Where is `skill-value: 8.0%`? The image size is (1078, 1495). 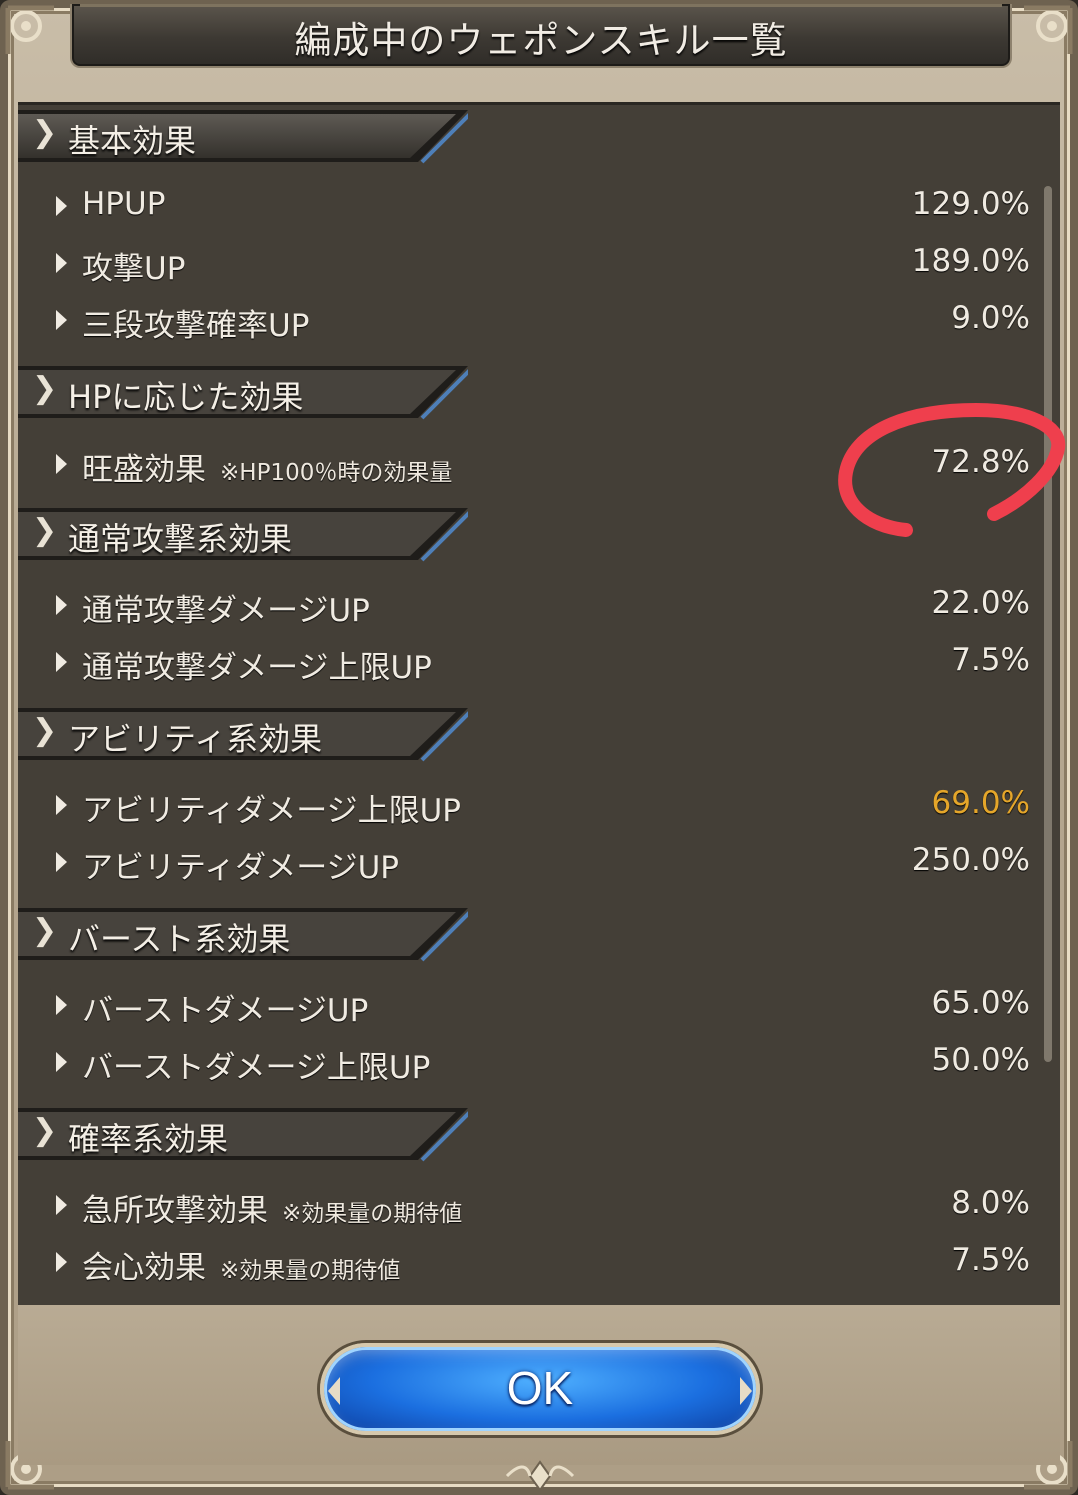
skill-value: 8.0% is located at coordinates (990, 1203).